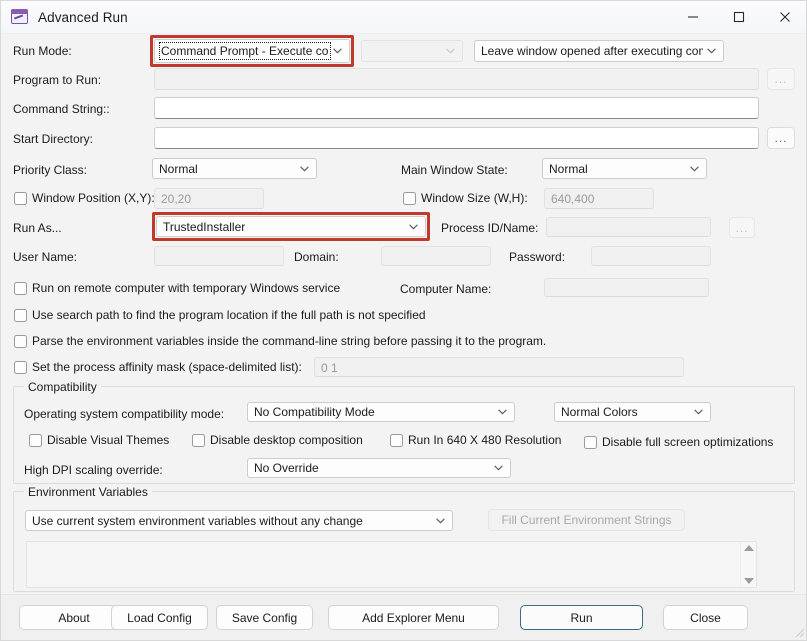 This screenshot has width=807, height=641. I want to click on command-string-input, so click(456, 108).